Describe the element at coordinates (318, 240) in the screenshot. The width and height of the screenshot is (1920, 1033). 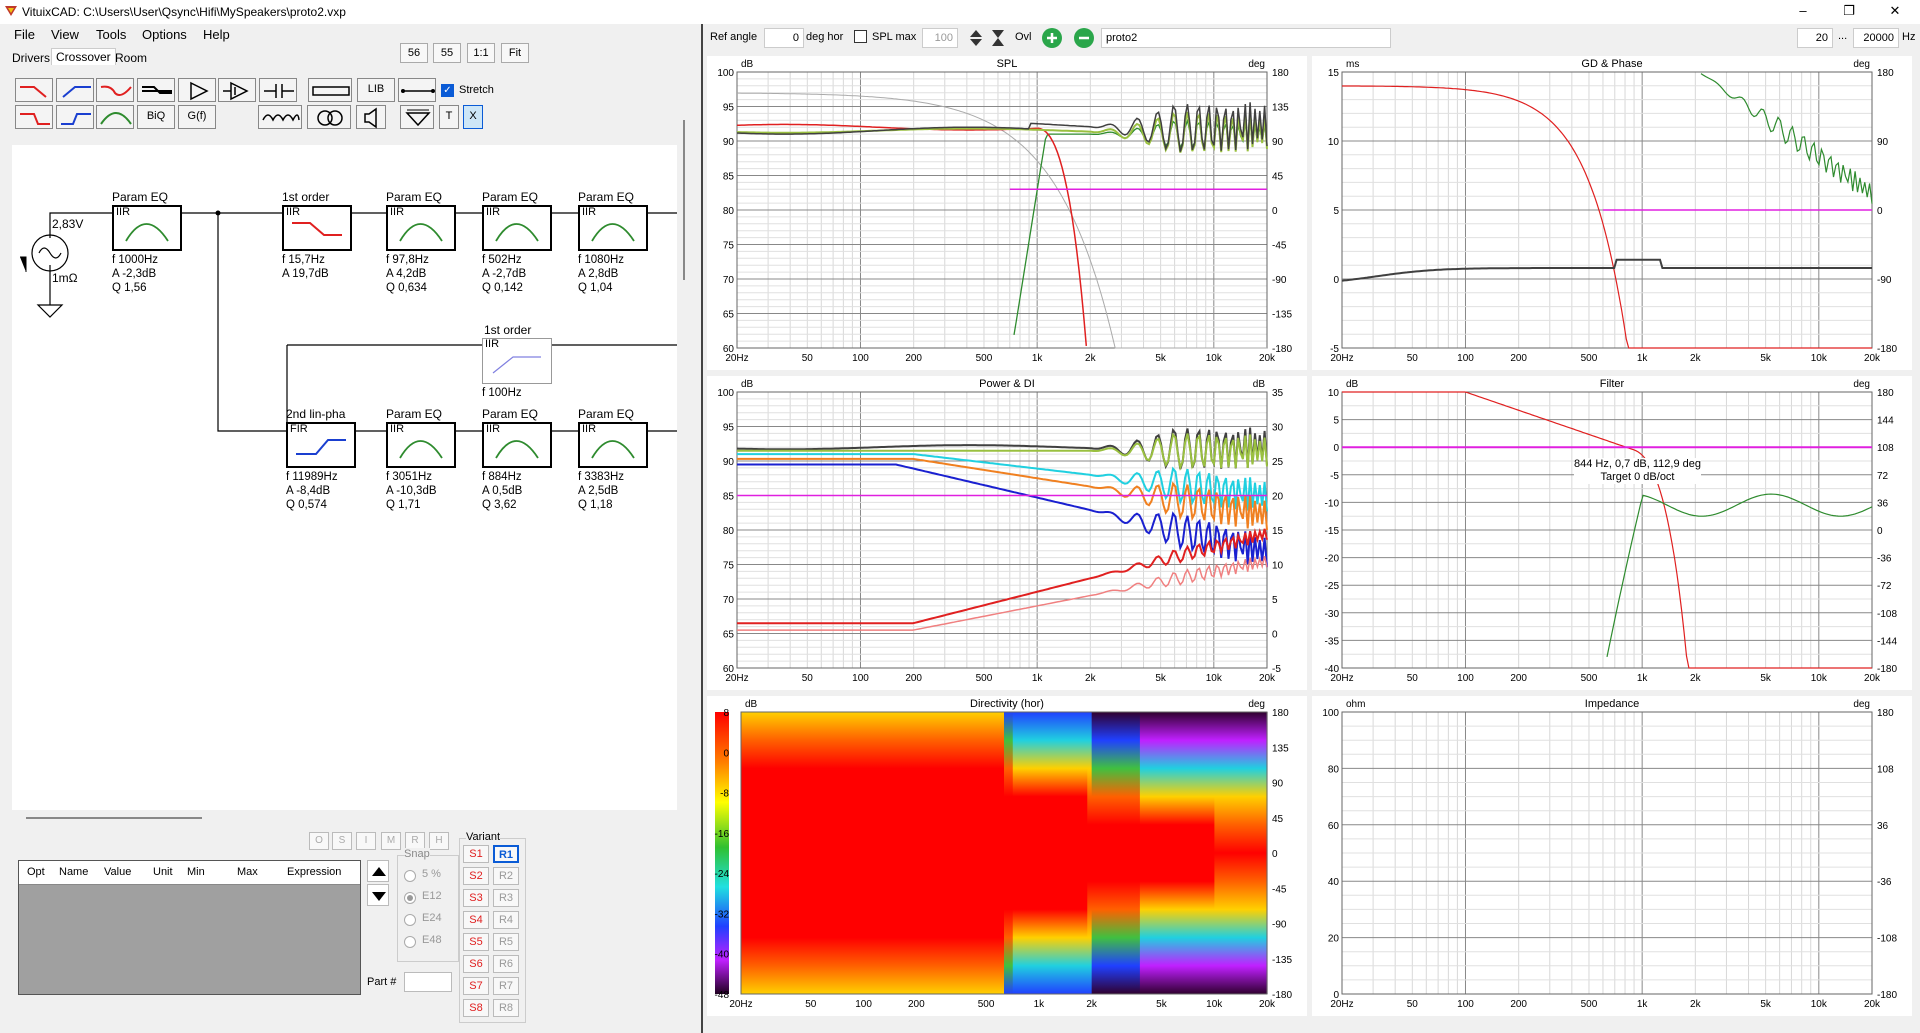
I see `block-1st-order-1: 1st order IIR f 15,7Hz A 19,7dB` at that location.